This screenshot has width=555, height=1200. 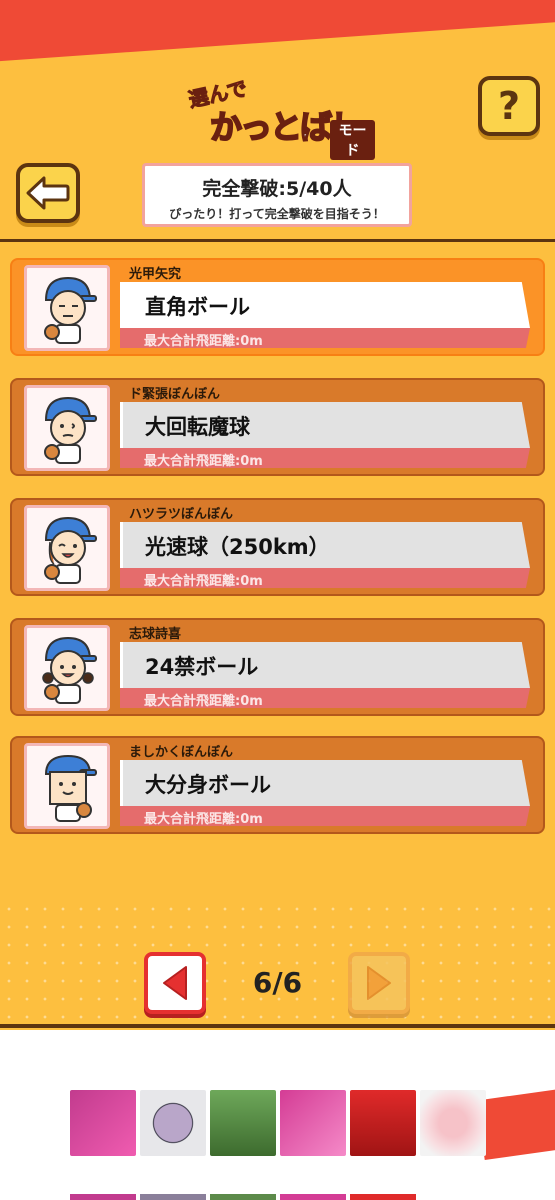 What do you see at coordinates (352, 140) in the screenshot?
I see `logo-mode-text: モード` at bounding box center [352, 140].